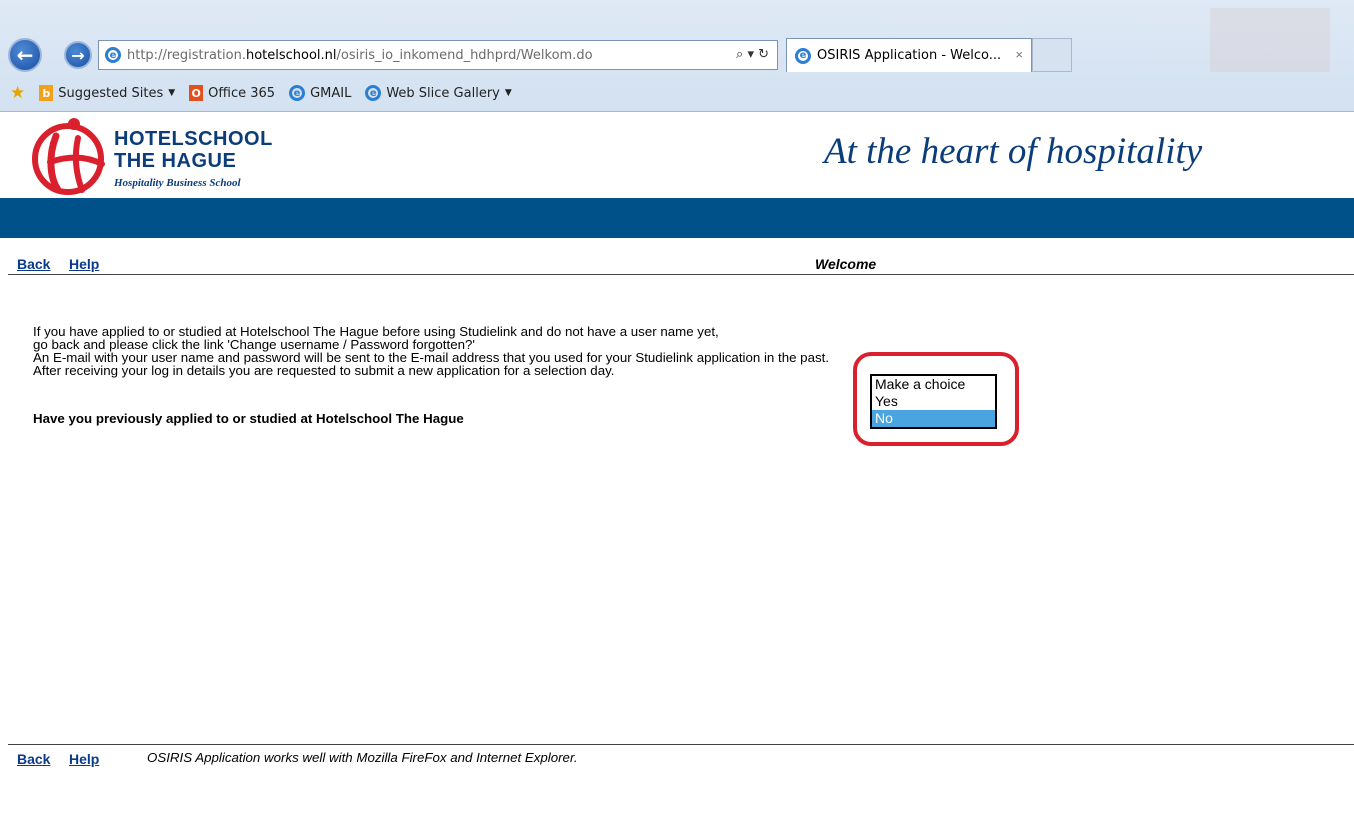  What do you see at coordinates (1052, 55) in the screenshot?
I see `new-tab-button` at bounding box center [1052, 55].